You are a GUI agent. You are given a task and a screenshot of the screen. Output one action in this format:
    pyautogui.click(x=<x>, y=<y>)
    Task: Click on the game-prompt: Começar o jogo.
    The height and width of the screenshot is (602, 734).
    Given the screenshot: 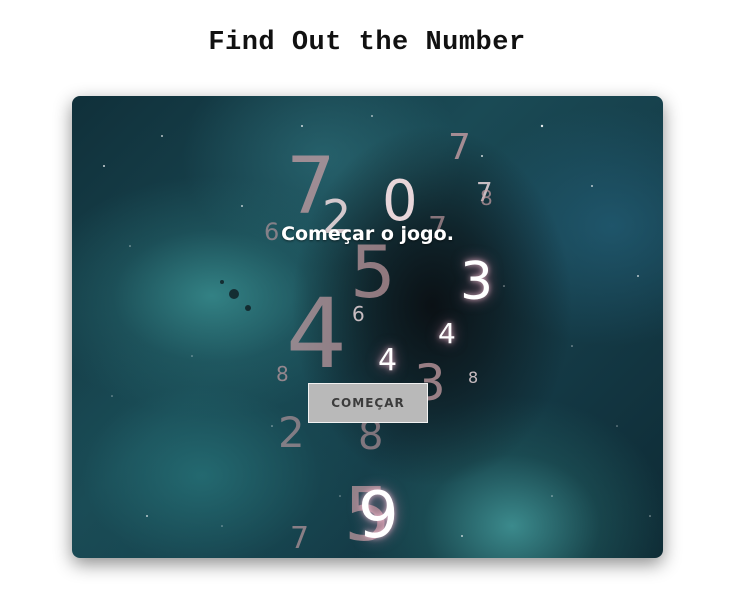 What is the action you would take?
    pyautogui.click(x=367, y=234)
    